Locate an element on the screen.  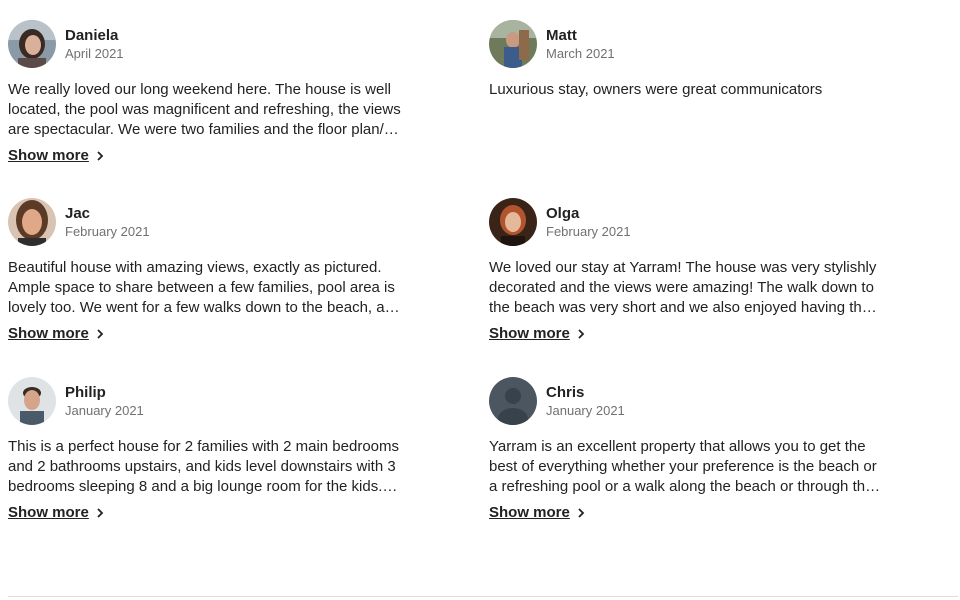
review-header: Matt March 2021 is located at coordinates (686, 44).